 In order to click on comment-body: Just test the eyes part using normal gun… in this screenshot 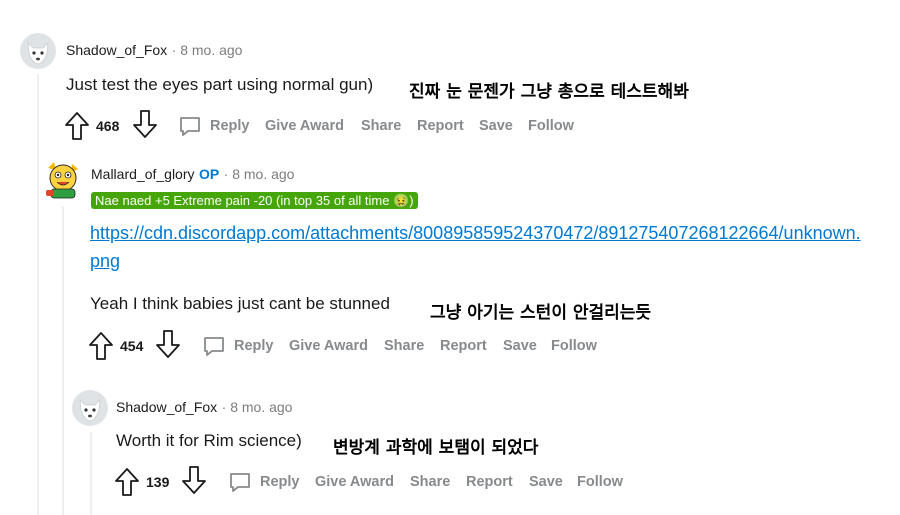, I will do `click(220, 84)`.